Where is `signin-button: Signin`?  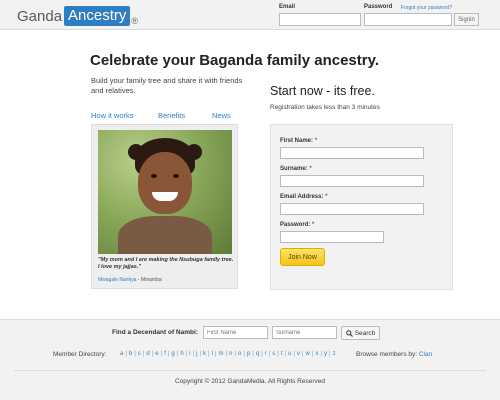
signin-button: Signin is located at coordinates (466, 19).